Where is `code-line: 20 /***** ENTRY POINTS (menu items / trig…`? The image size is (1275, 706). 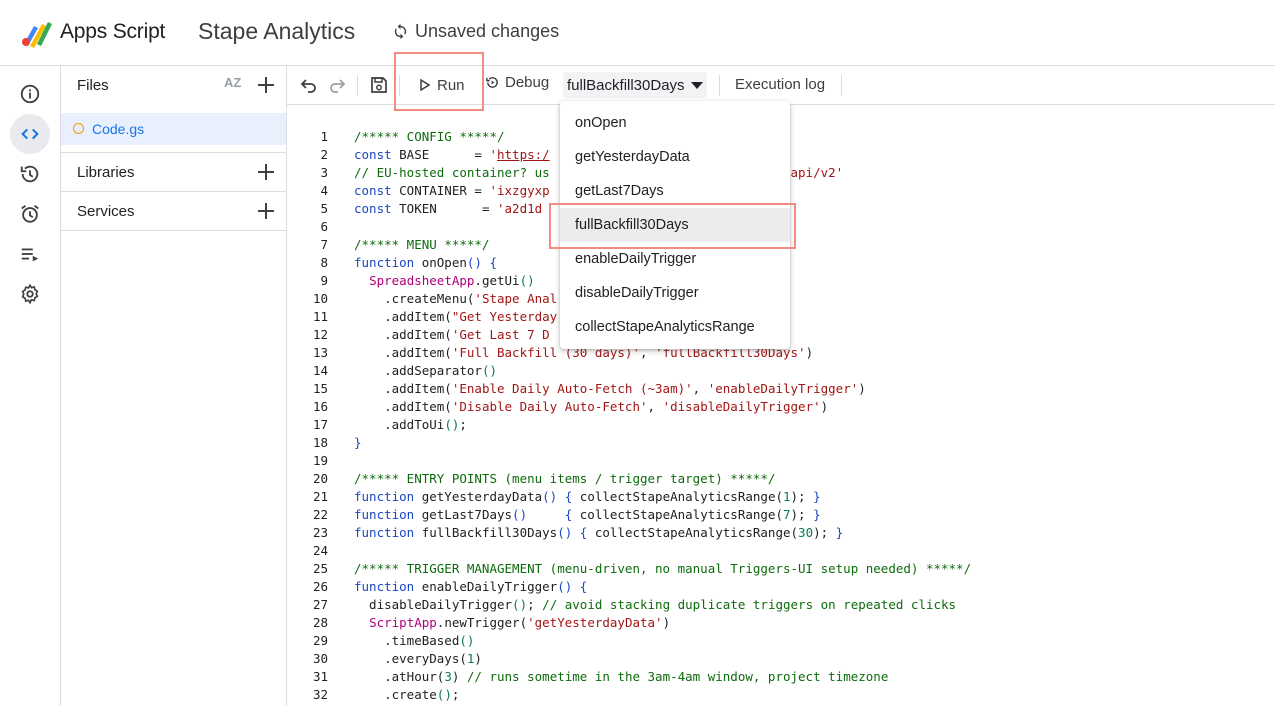
code-line: 20 /***** ENTRY POINTS (menu items / trig… is located at coordinates (781, 480).